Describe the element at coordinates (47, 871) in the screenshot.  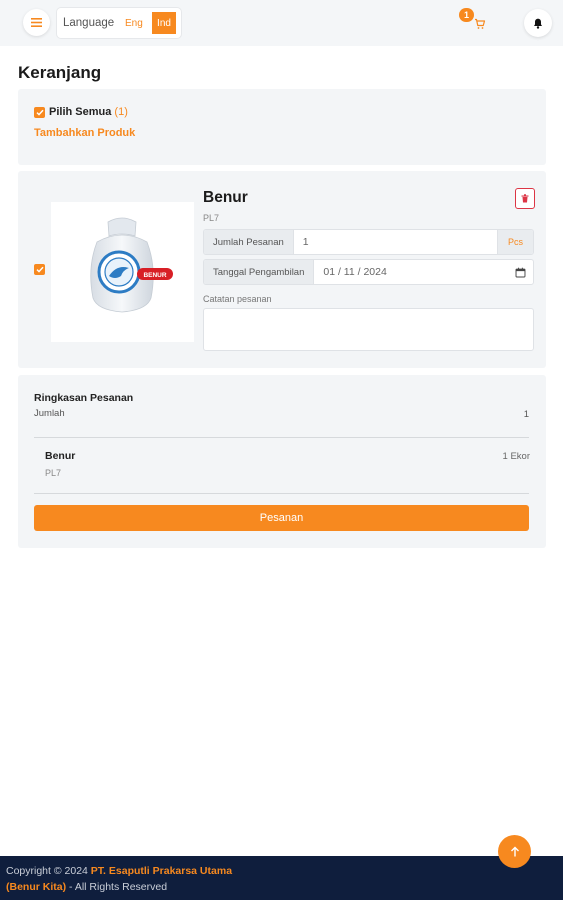
I see `footer-copyright: Copyright © 2024` at that location.